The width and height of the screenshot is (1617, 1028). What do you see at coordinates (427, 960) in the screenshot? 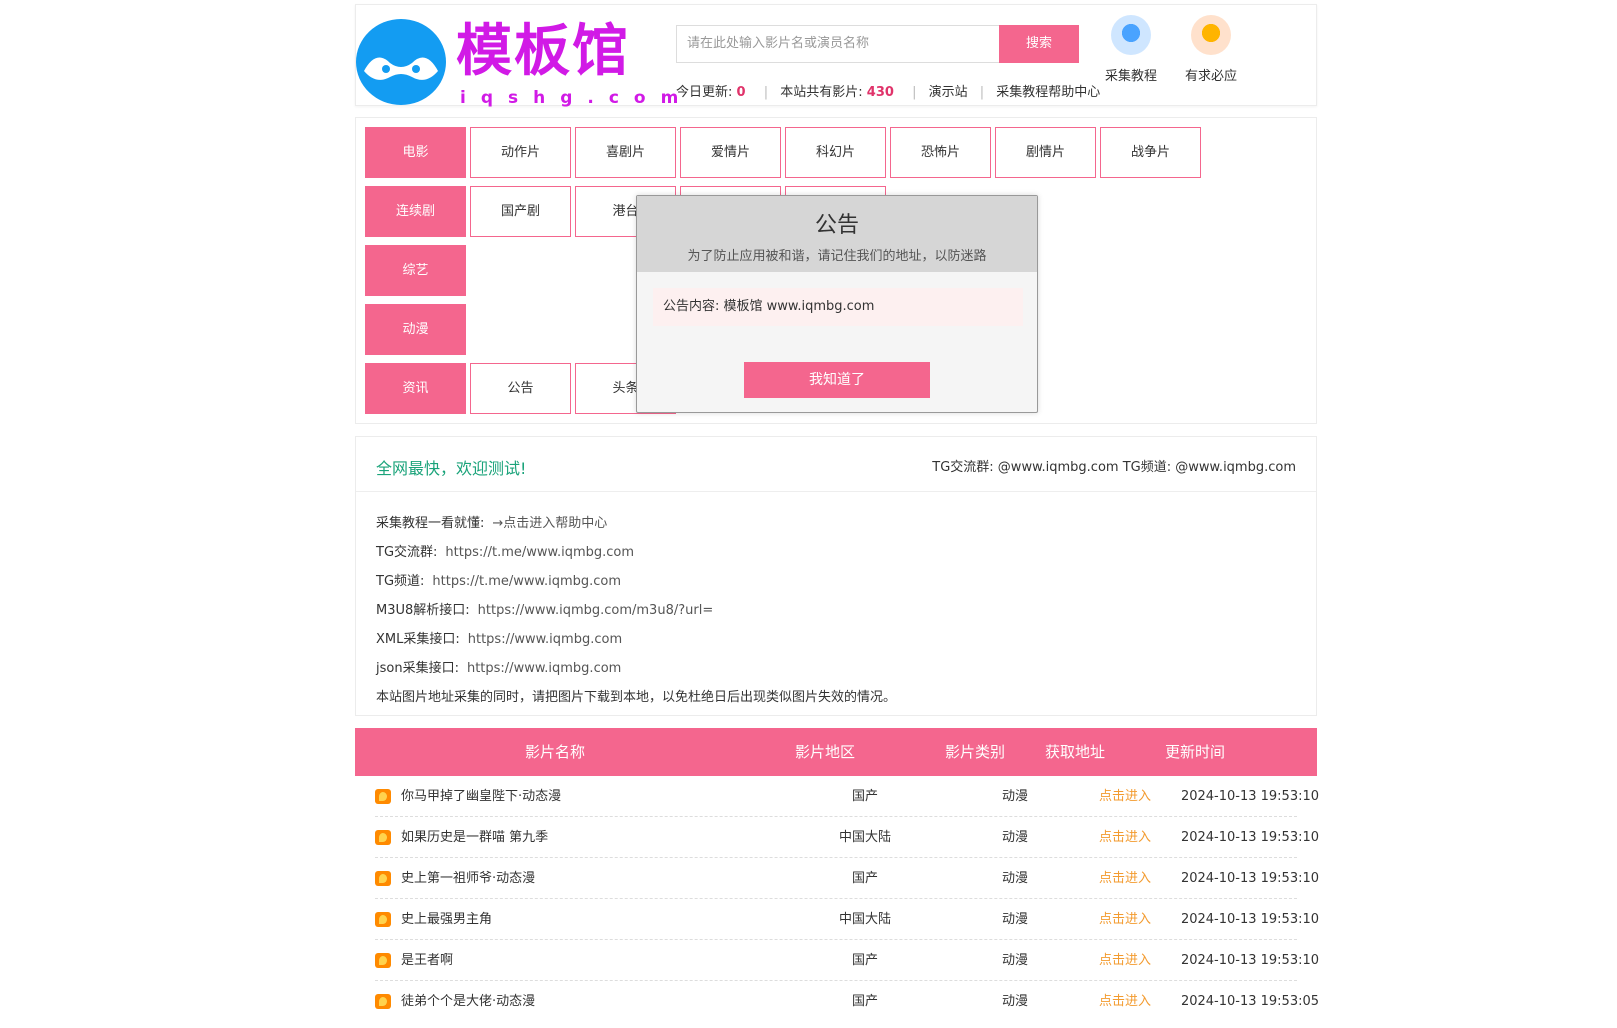
I see `movie-name-link: 是王者啊` at bounding box center [427, 960].